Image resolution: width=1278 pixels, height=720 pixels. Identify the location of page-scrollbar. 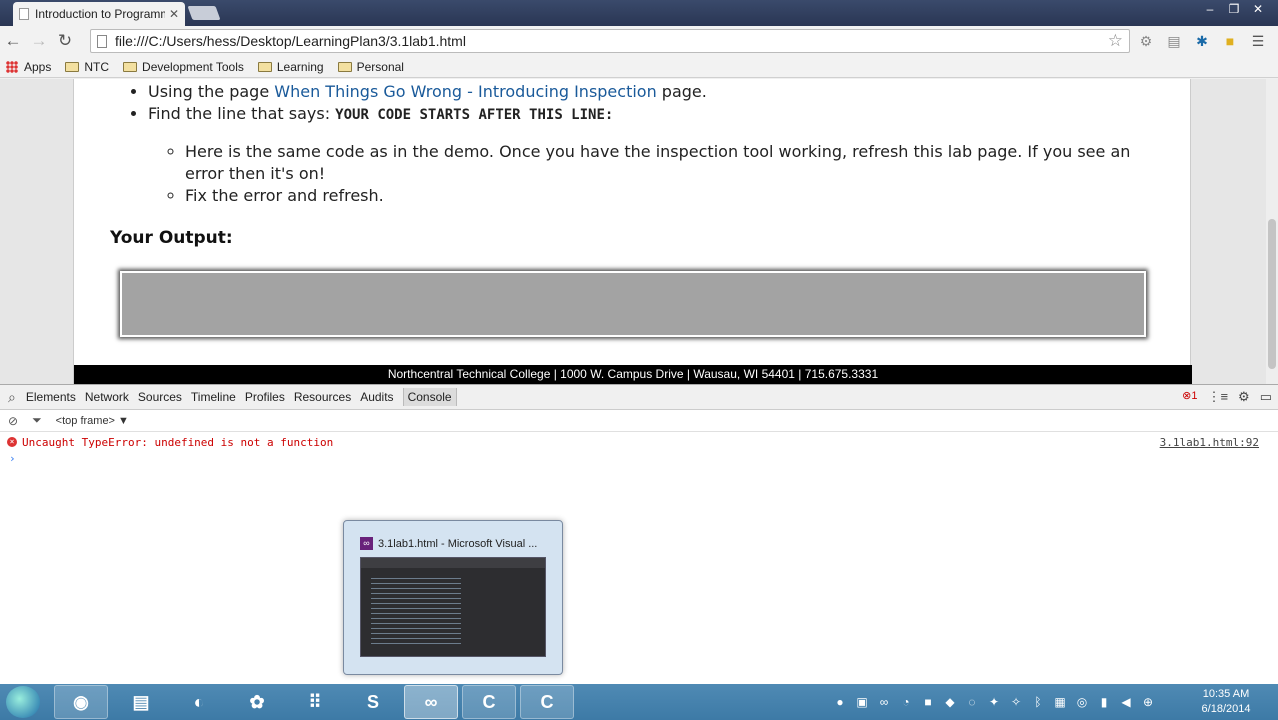
(1272, 231).